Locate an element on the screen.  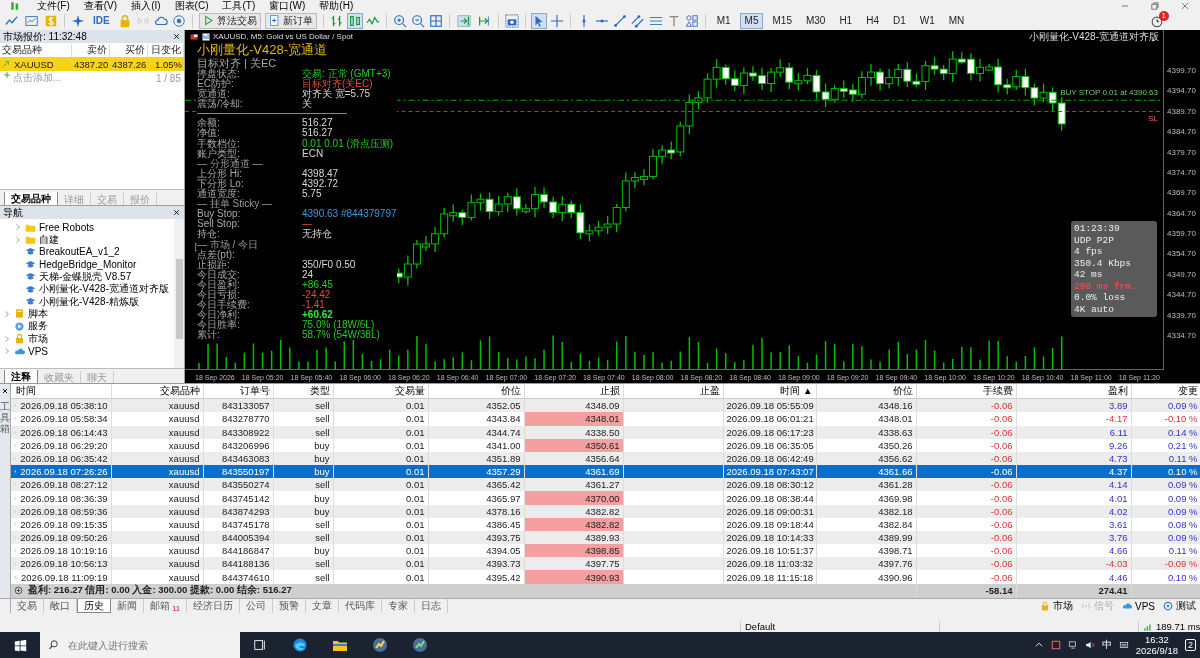
table-cell: 2026.09.18 08:27:12 is located at coordinates (64, 485).